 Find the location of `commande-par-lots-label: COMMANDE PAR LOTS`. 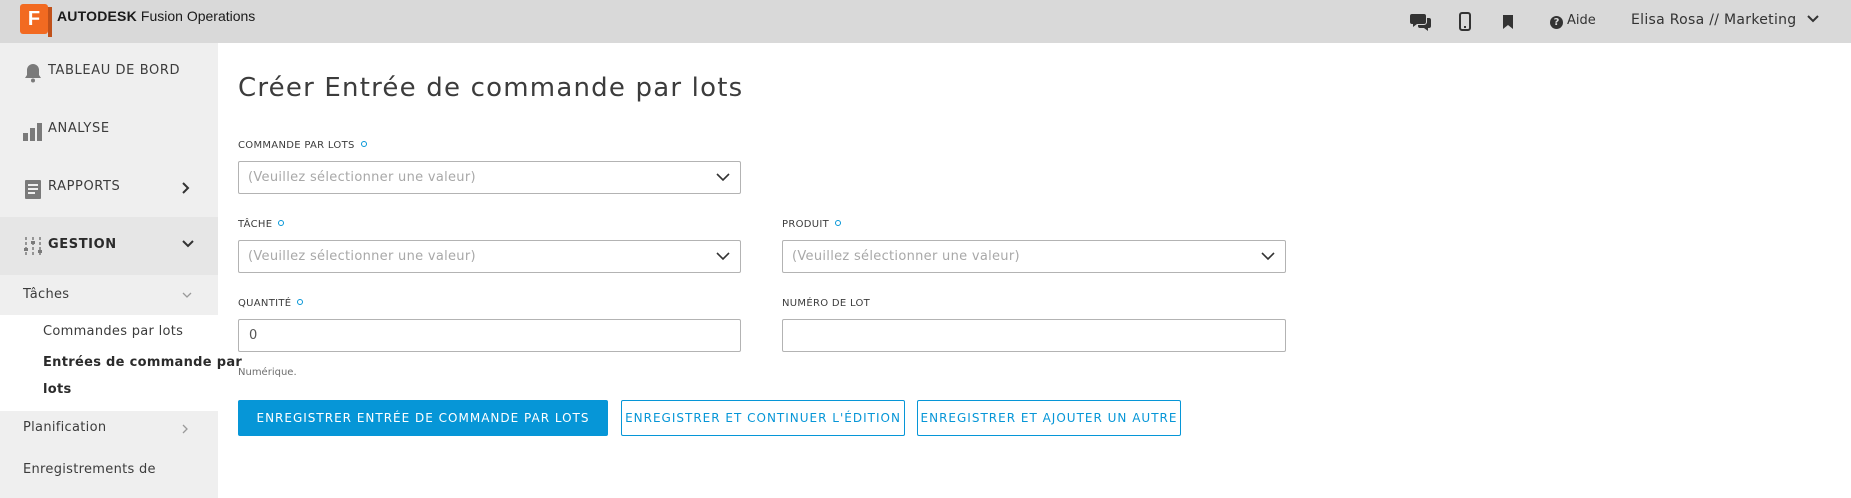

commande-par-lots-label: COMMANDE PAR LOTS is located at coordinates (302, 145).